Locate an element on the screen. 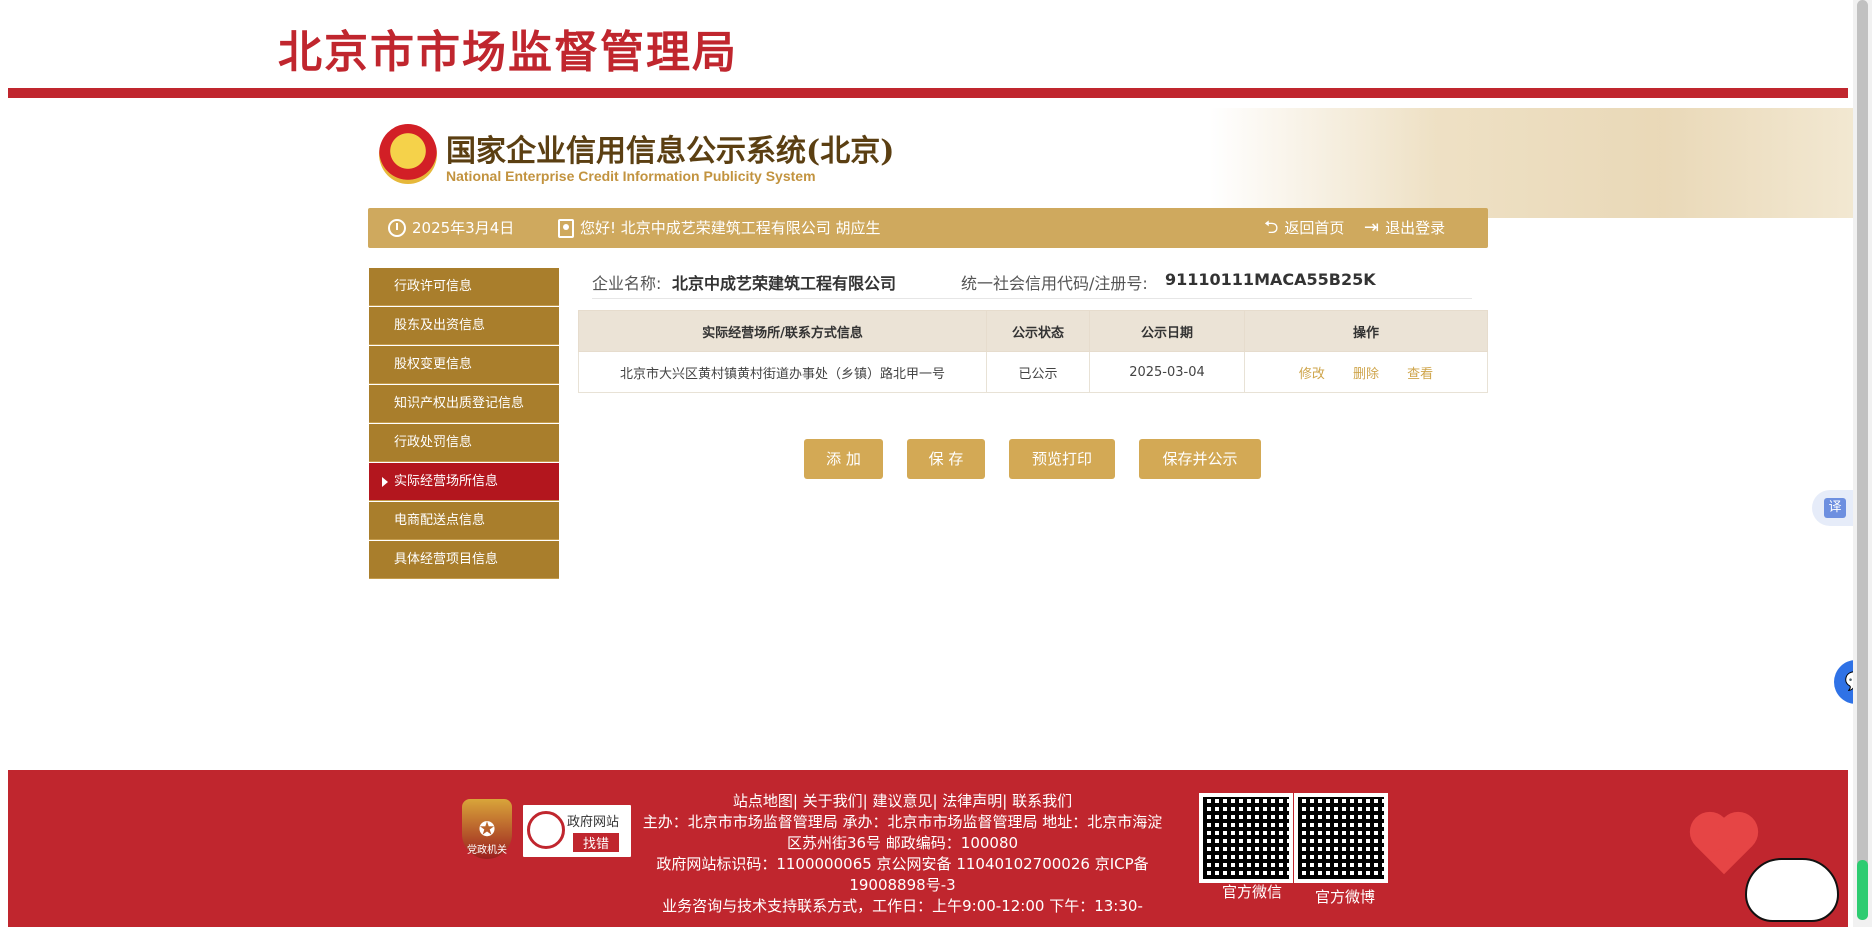 The image size is (1872, 927). logout-icon: ⇥ is located at coordinates (1372, 227).